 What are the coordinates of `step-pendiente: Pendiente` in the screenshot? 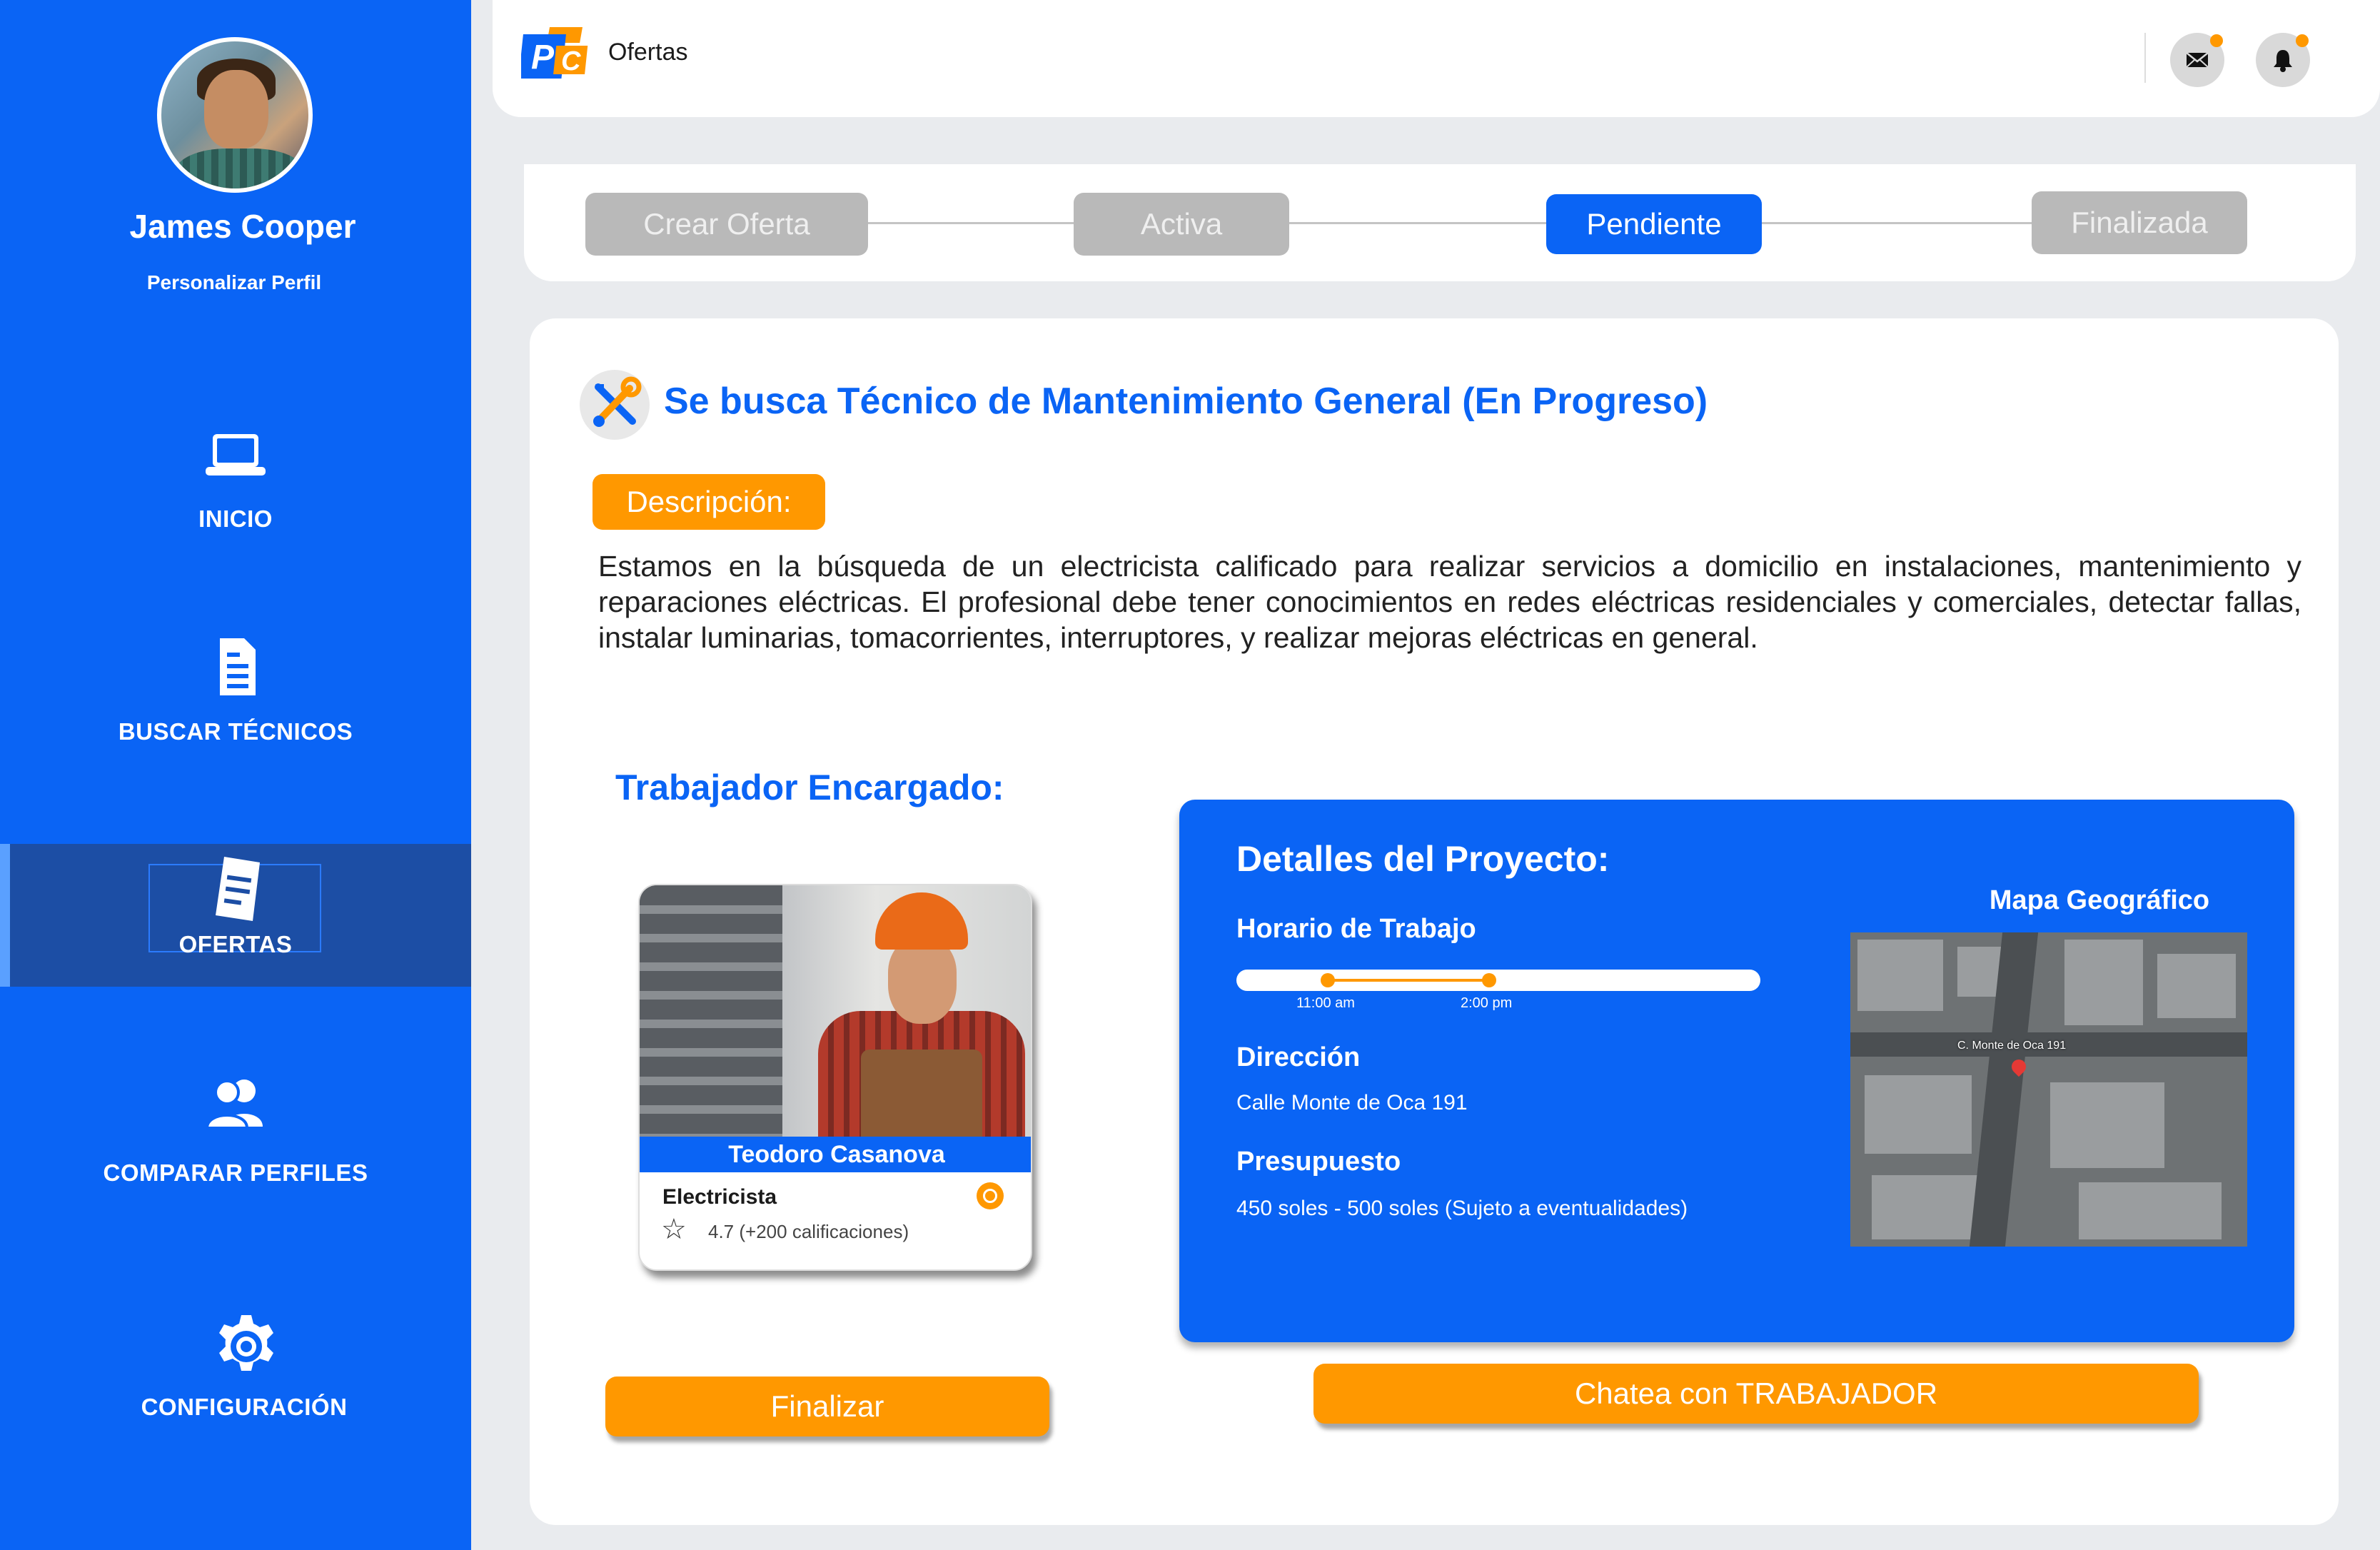 It's located at (1654, 224).